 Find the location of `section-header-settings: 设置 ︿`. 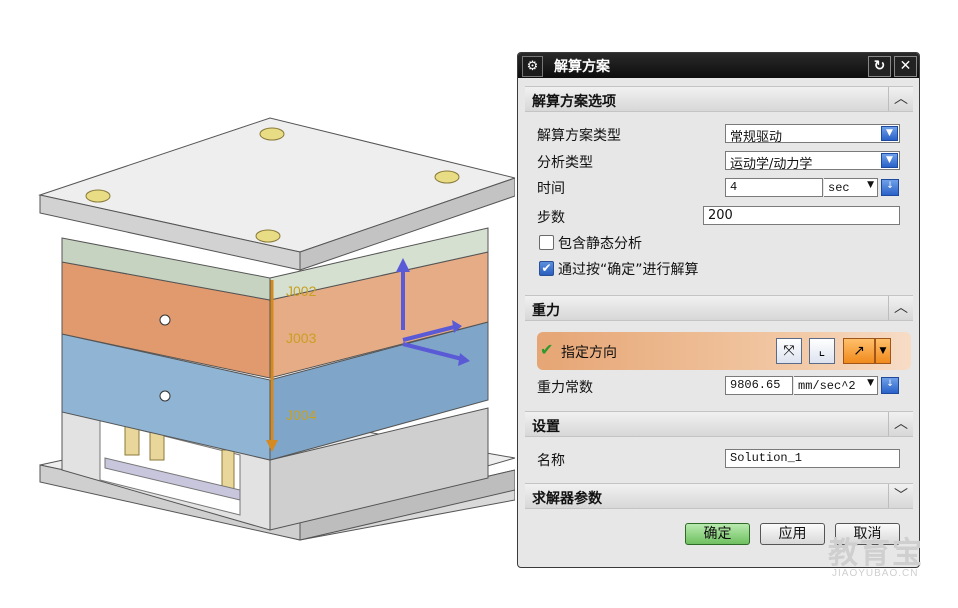

section-header-settings: 设置 ︿ is located at coordinates (719, 424).